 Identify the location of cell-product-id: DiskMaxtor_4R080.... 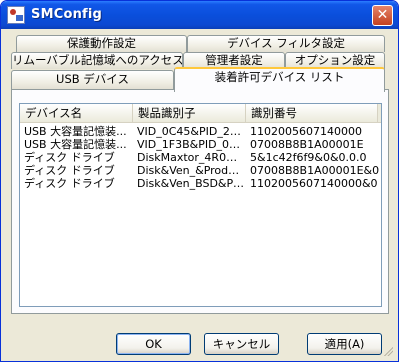
(190, 157).